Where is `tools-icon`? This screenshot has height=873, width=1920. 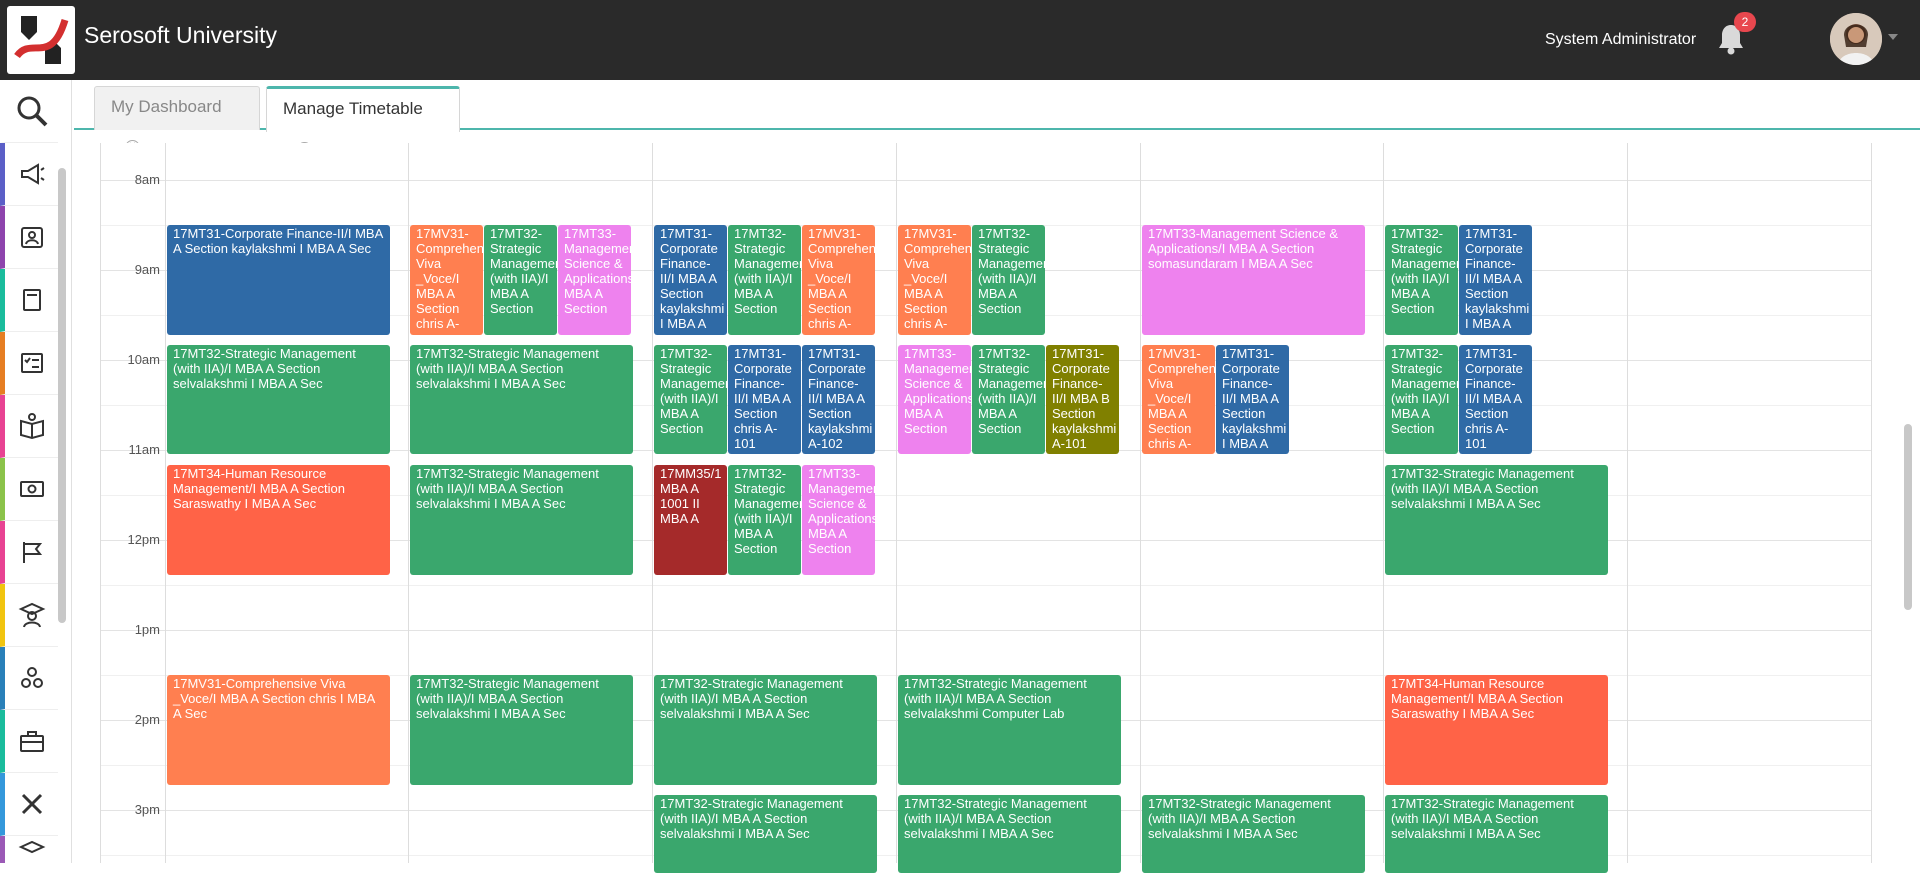 tools-icon is located at coordinates (31, 804).